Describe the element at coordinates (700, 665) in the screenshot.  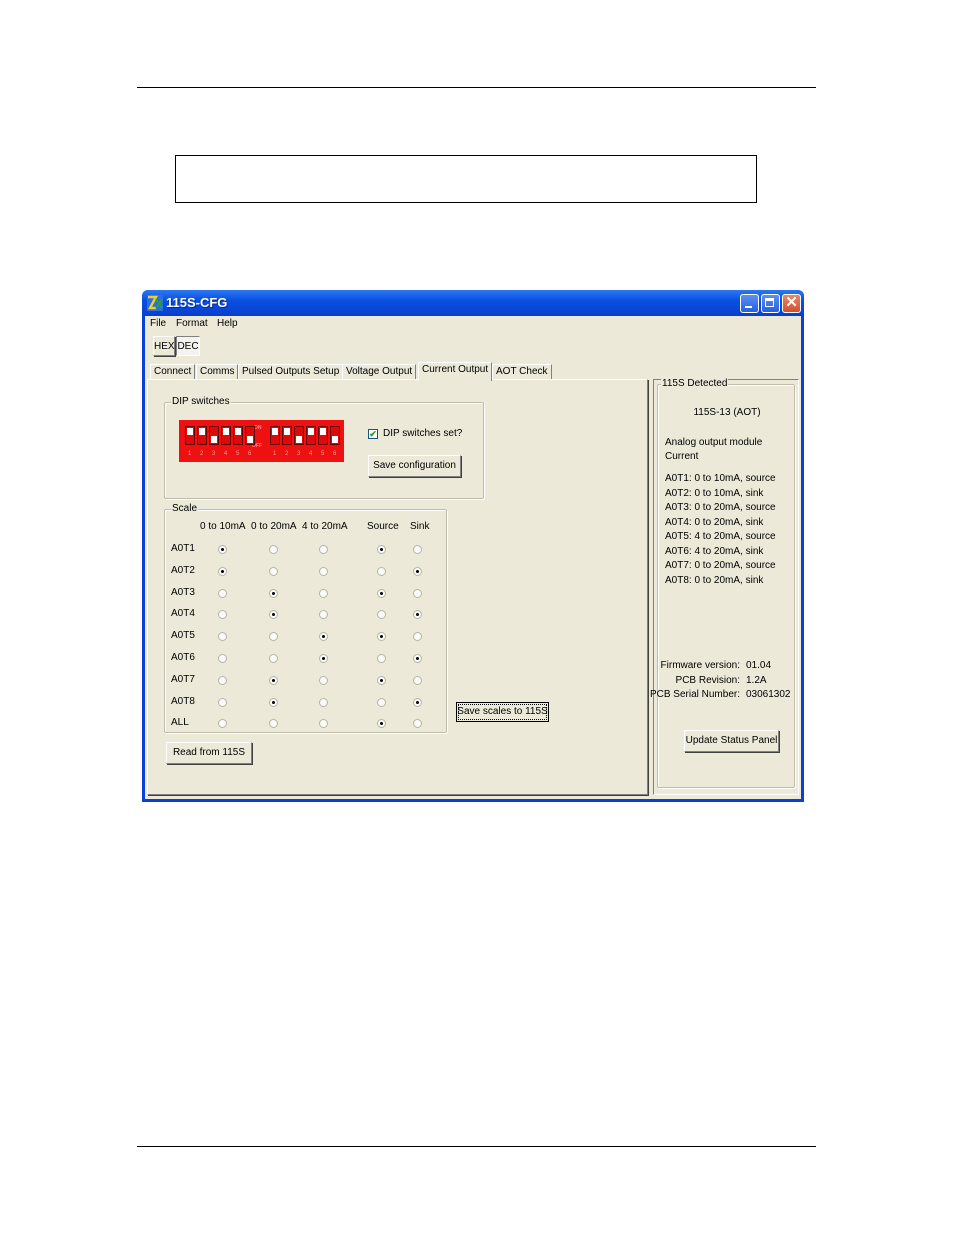
I see `firmware-version-label: Firmware version:` at that location.